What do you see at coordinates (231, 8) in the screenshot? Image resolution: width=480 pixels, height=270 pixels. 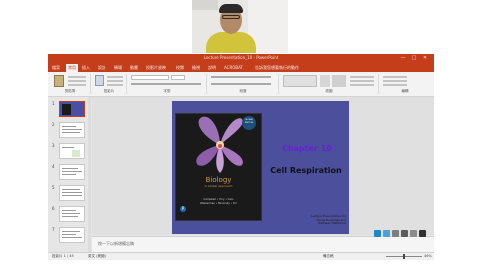 I see `person-hair` at bounding box center [231, 8].